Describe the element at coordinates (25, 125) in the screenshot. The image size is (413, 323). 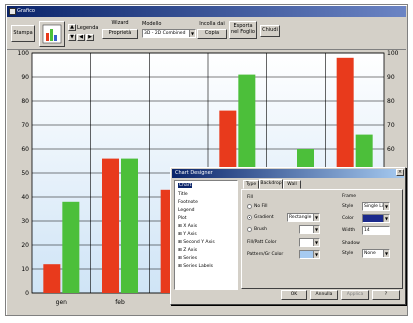
I see `y-tick-label-left: 70` at that location.